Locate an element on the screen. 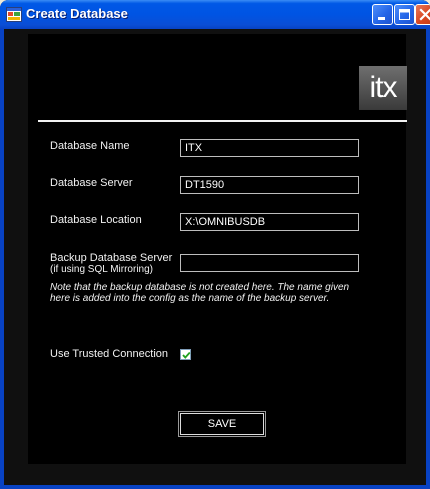 The image size is (430, 489). header-divider is located at coordinates (222, 121).